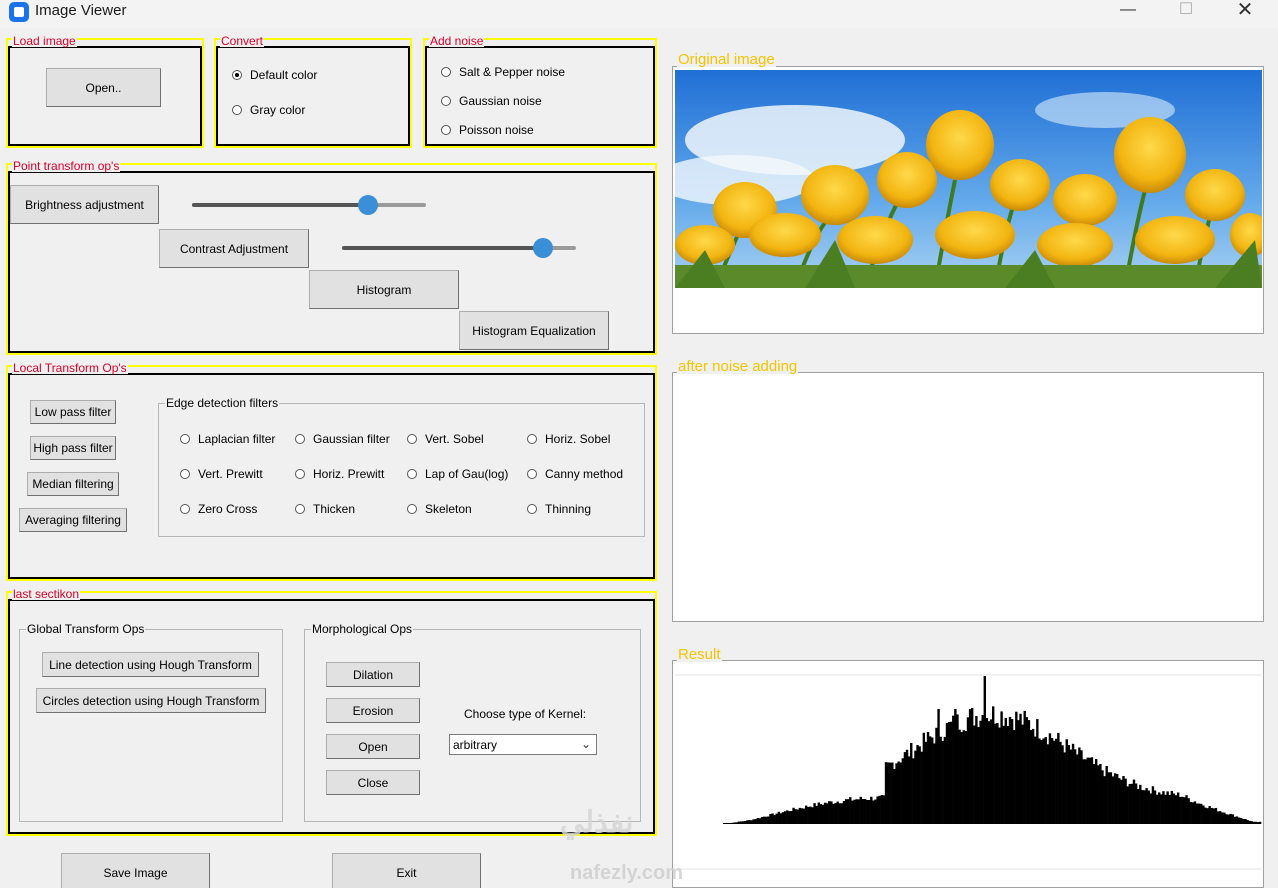  What do you see at coordinates (73, 520) in the screenshot?
I see `averaging-filtering-button: Averaging filtering` at bounding box center [73, 520].